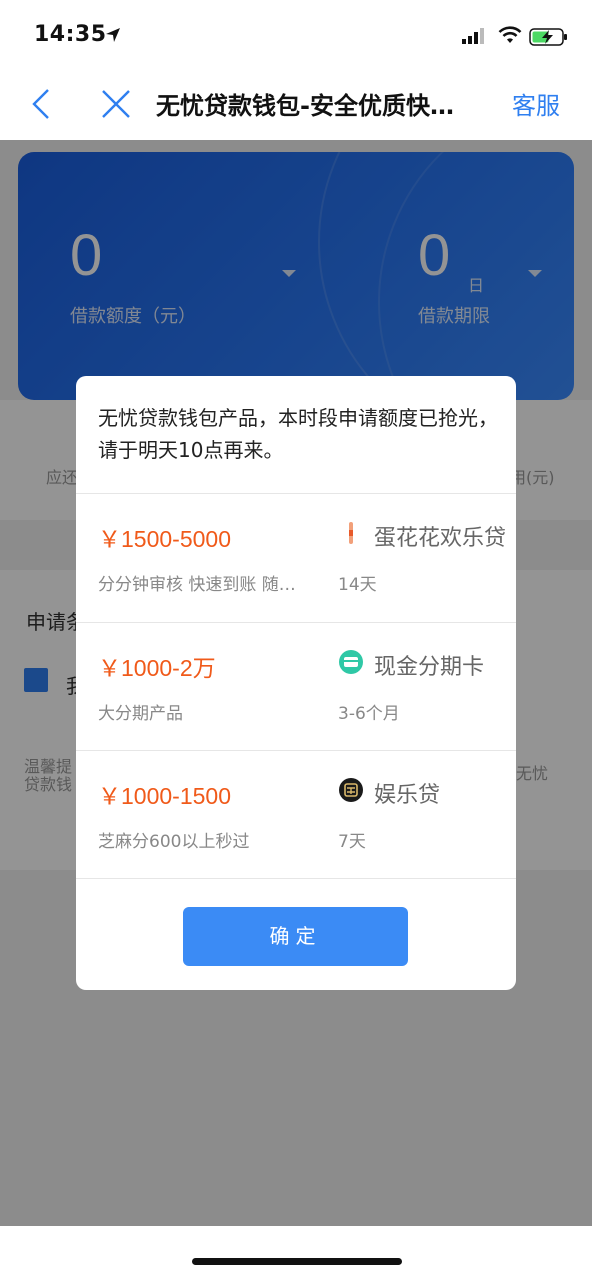 The image size is (592, 1280). Describe the element at coordinates (174, 842) in the screenshot. I see `product-desc: 芝麻分600以上秒过` at that location.